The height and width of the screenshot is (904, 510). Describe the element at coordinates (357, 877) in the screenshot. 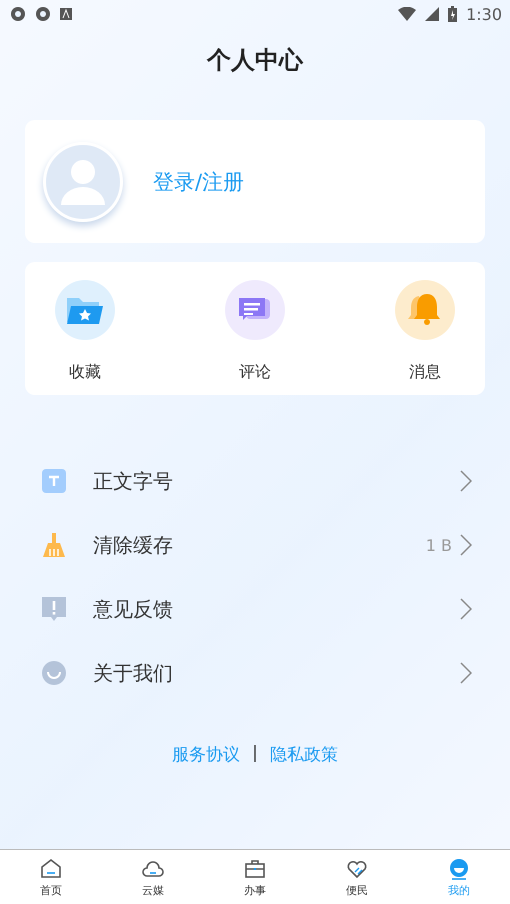

I see `nav-tab: 便民` at that location.